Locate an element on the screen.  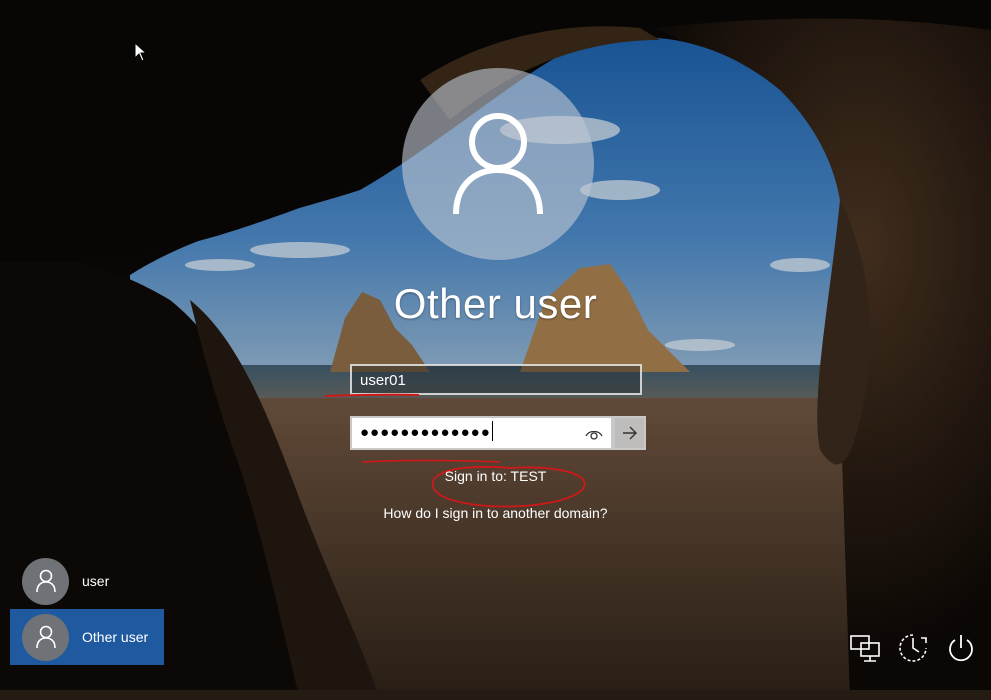
submit-arrow-button is located at coordinates (629, 433).